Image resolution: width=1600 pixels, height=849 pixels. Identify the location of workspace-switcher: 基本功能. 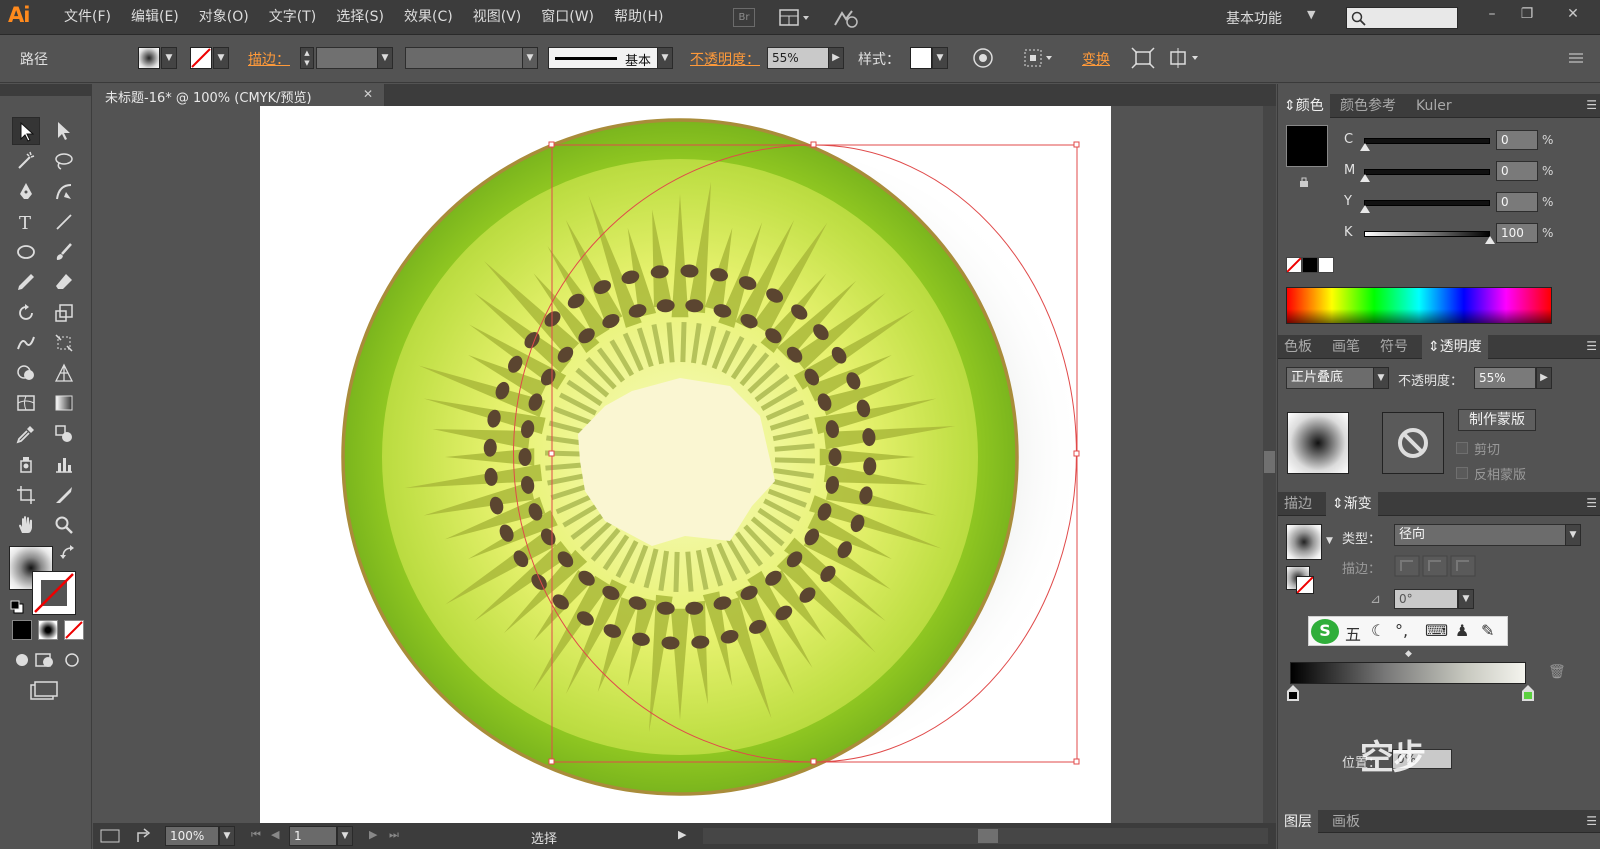
(1254, 18).